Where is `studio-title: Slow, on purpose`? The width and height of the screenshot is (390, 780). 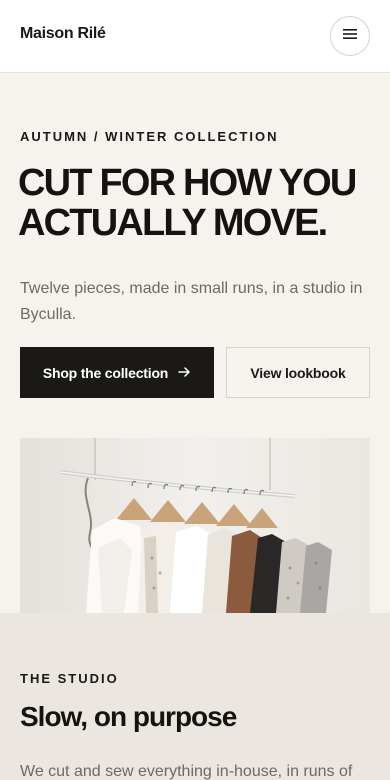
studio-title: Slow, on purpose is located at coordinates (128, 716).